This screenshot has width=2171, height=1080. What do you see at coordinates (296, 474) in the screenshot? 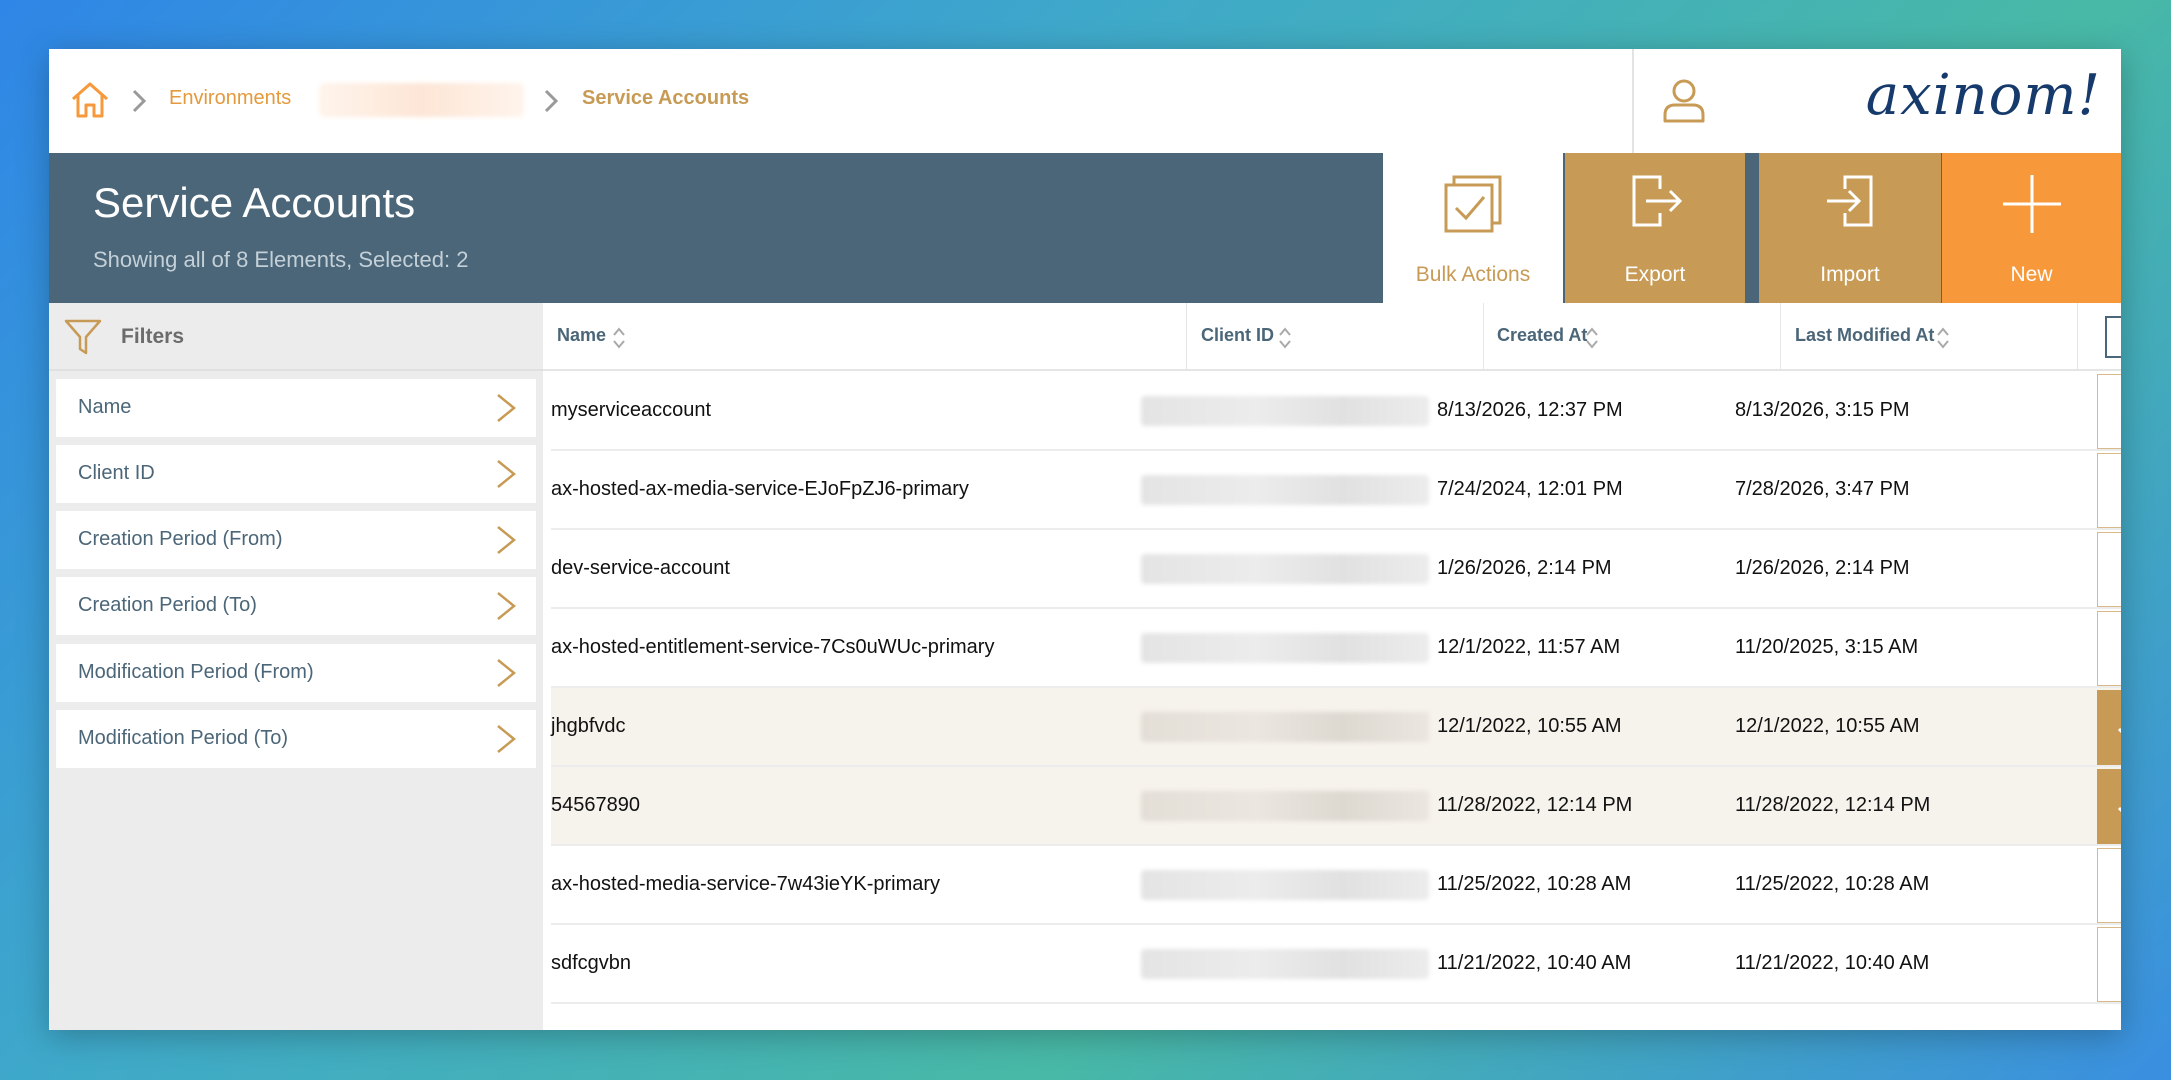
I see `filter-client-id: Client ID` at bounding box center [296, 474].